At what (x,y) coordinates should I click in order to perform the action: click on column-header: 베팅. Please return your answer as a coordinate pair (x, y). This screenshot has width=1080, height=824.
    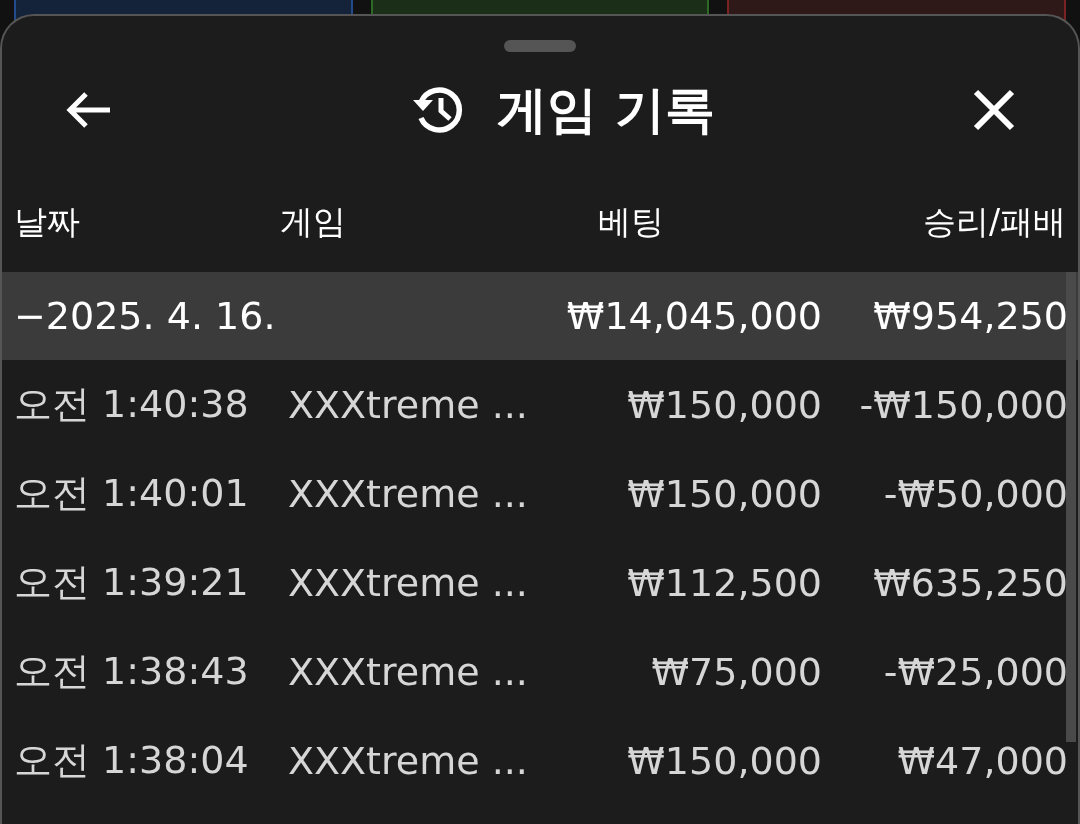
    Looking at the image, I should click on (631, 221).